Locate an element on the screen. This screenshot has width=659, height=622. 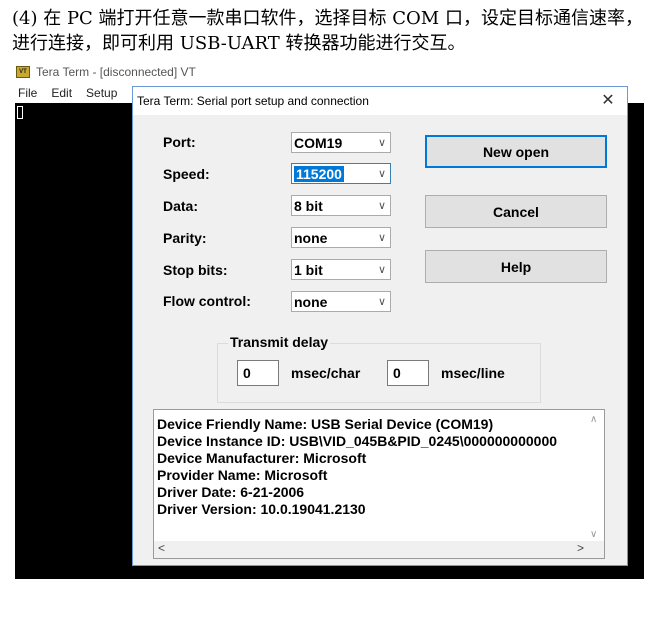
port-value: COM19 is located at coordinates (318, 142).